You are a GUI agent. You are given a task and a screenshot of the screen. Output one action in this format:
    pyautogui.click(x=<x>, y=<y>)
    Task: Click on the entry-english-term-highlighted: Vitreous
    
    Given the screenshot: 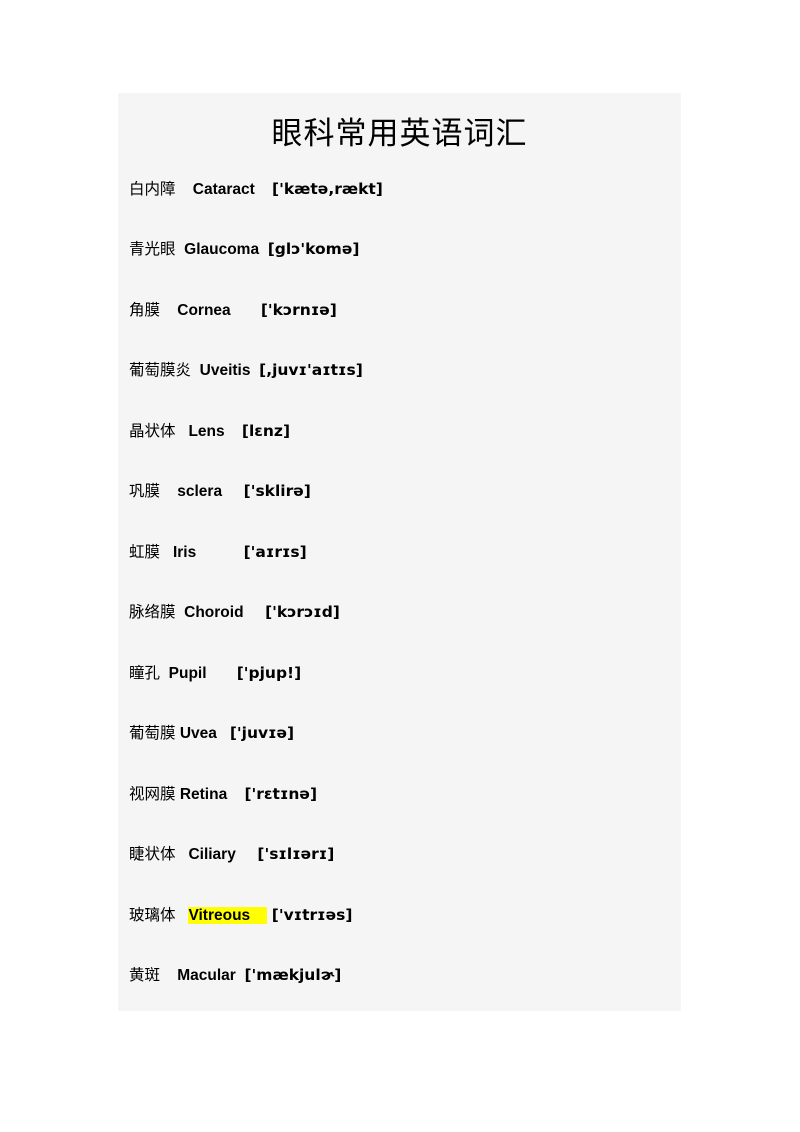 What is the action you would take?
    pyautogui.click(x=228, y=915)
    